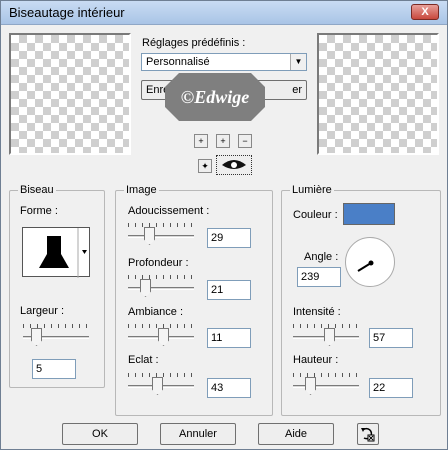  What do you see at coordinates (298, 62) in the screenshot?
I see `chevron-down-icon: ▼` at bounding box center [298, 62].